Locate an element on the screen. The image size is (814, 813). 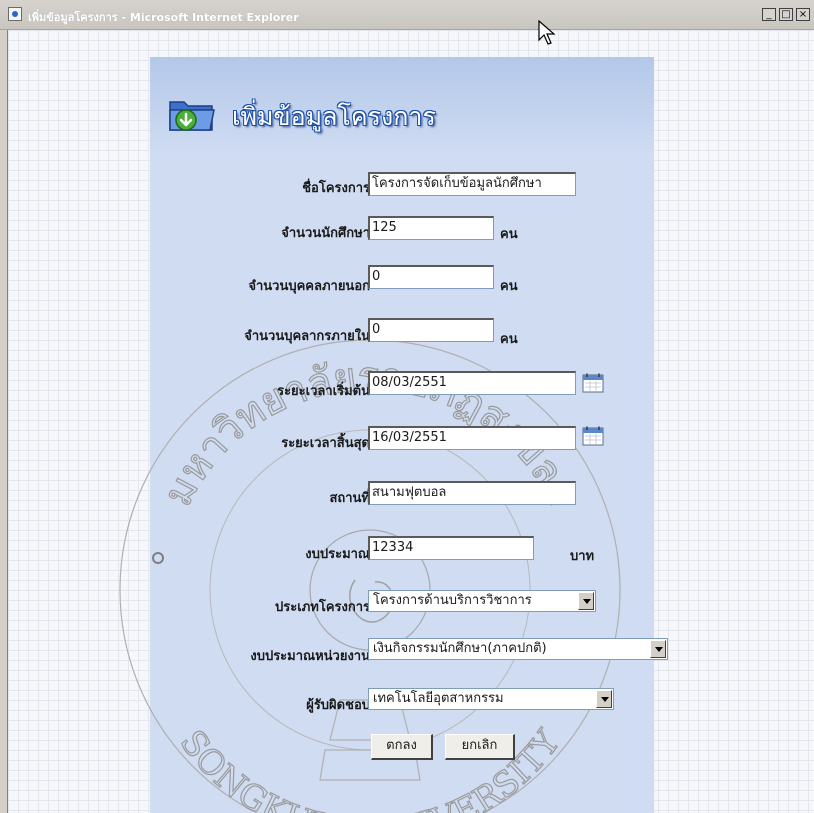
responsible-label: ผู้รับผิดชอบ is located at coordinates (338, 705).